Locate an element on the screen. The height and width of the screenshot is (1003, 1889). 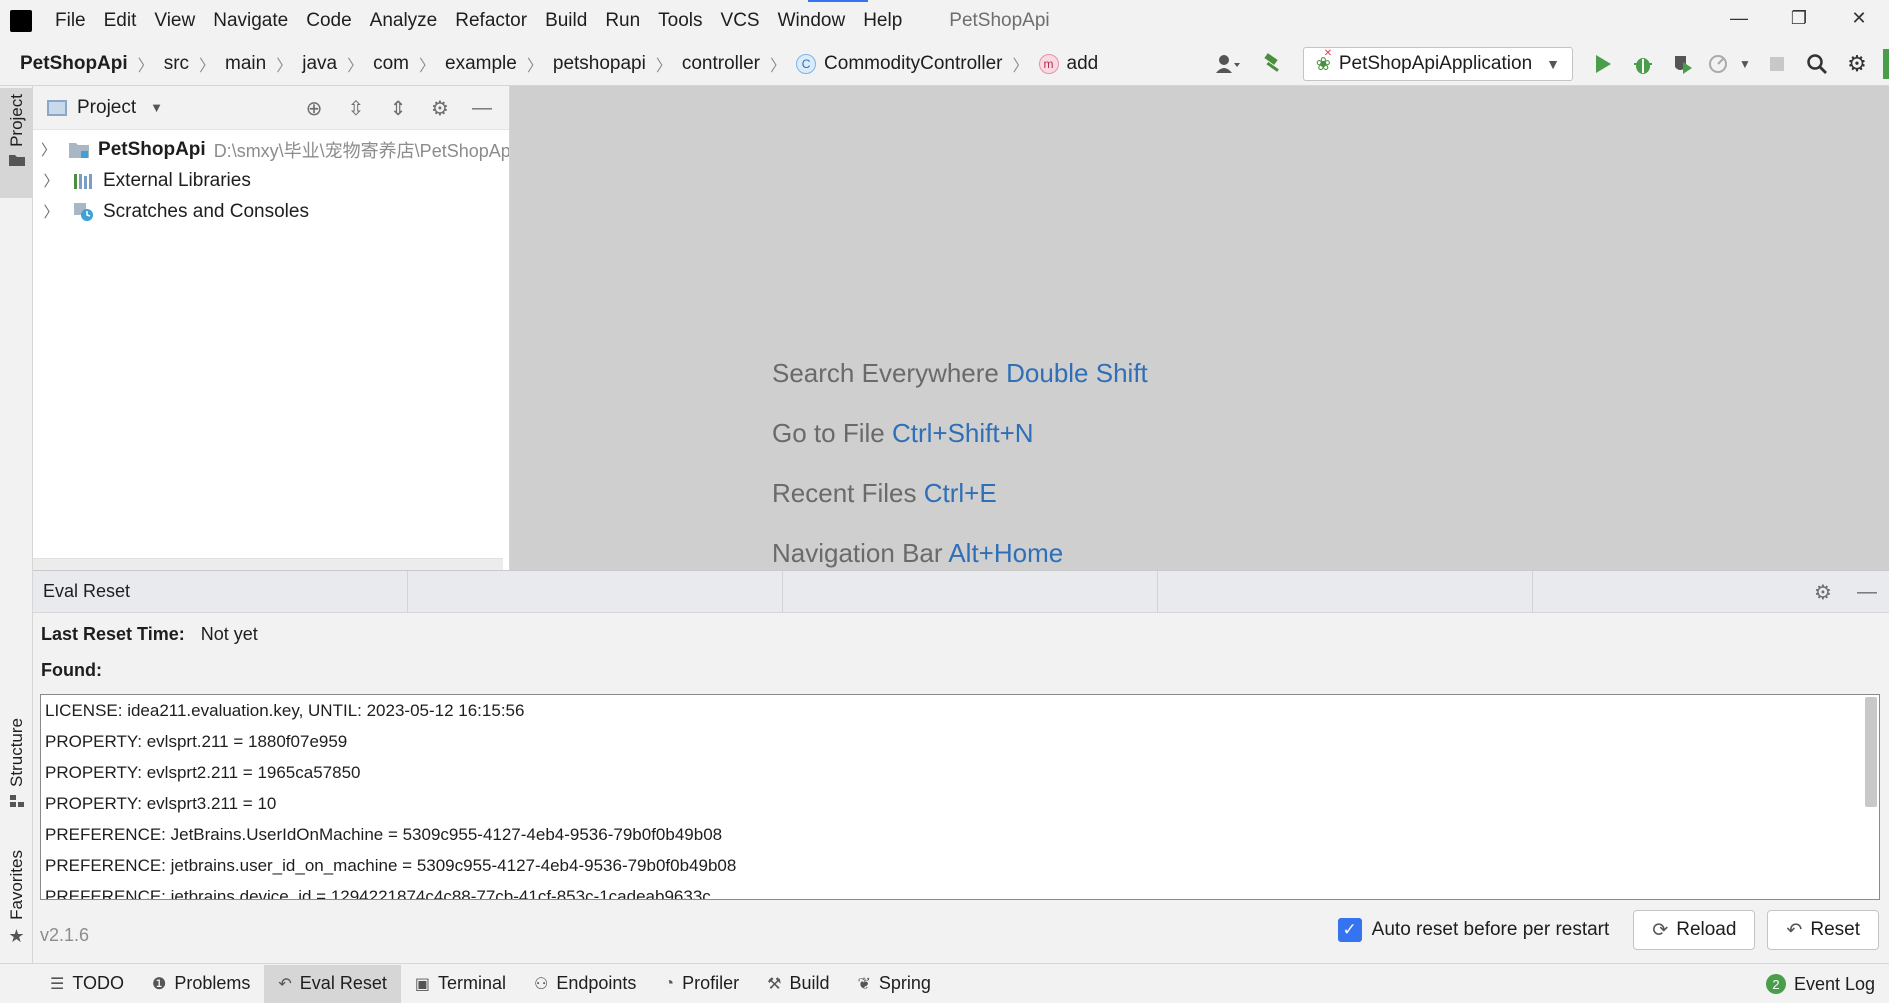
menu-window: Window is located at coordinates (812, 21).